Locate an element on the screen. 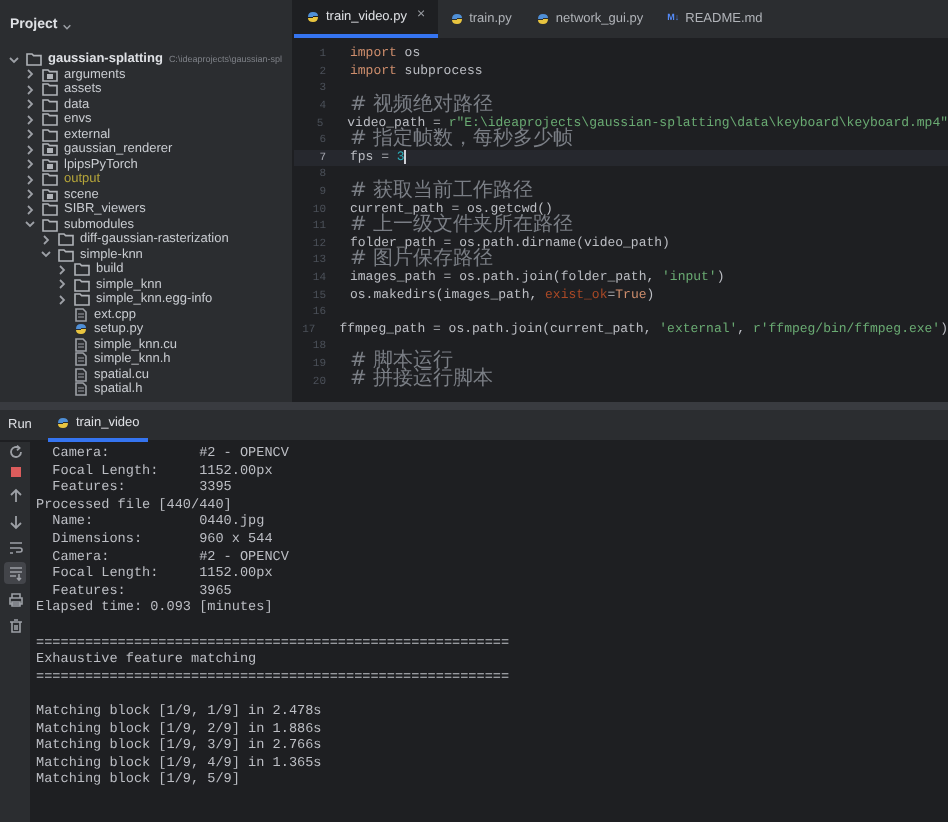 The image size is (948, 822). trash-button is located at coordinates (15, 625).